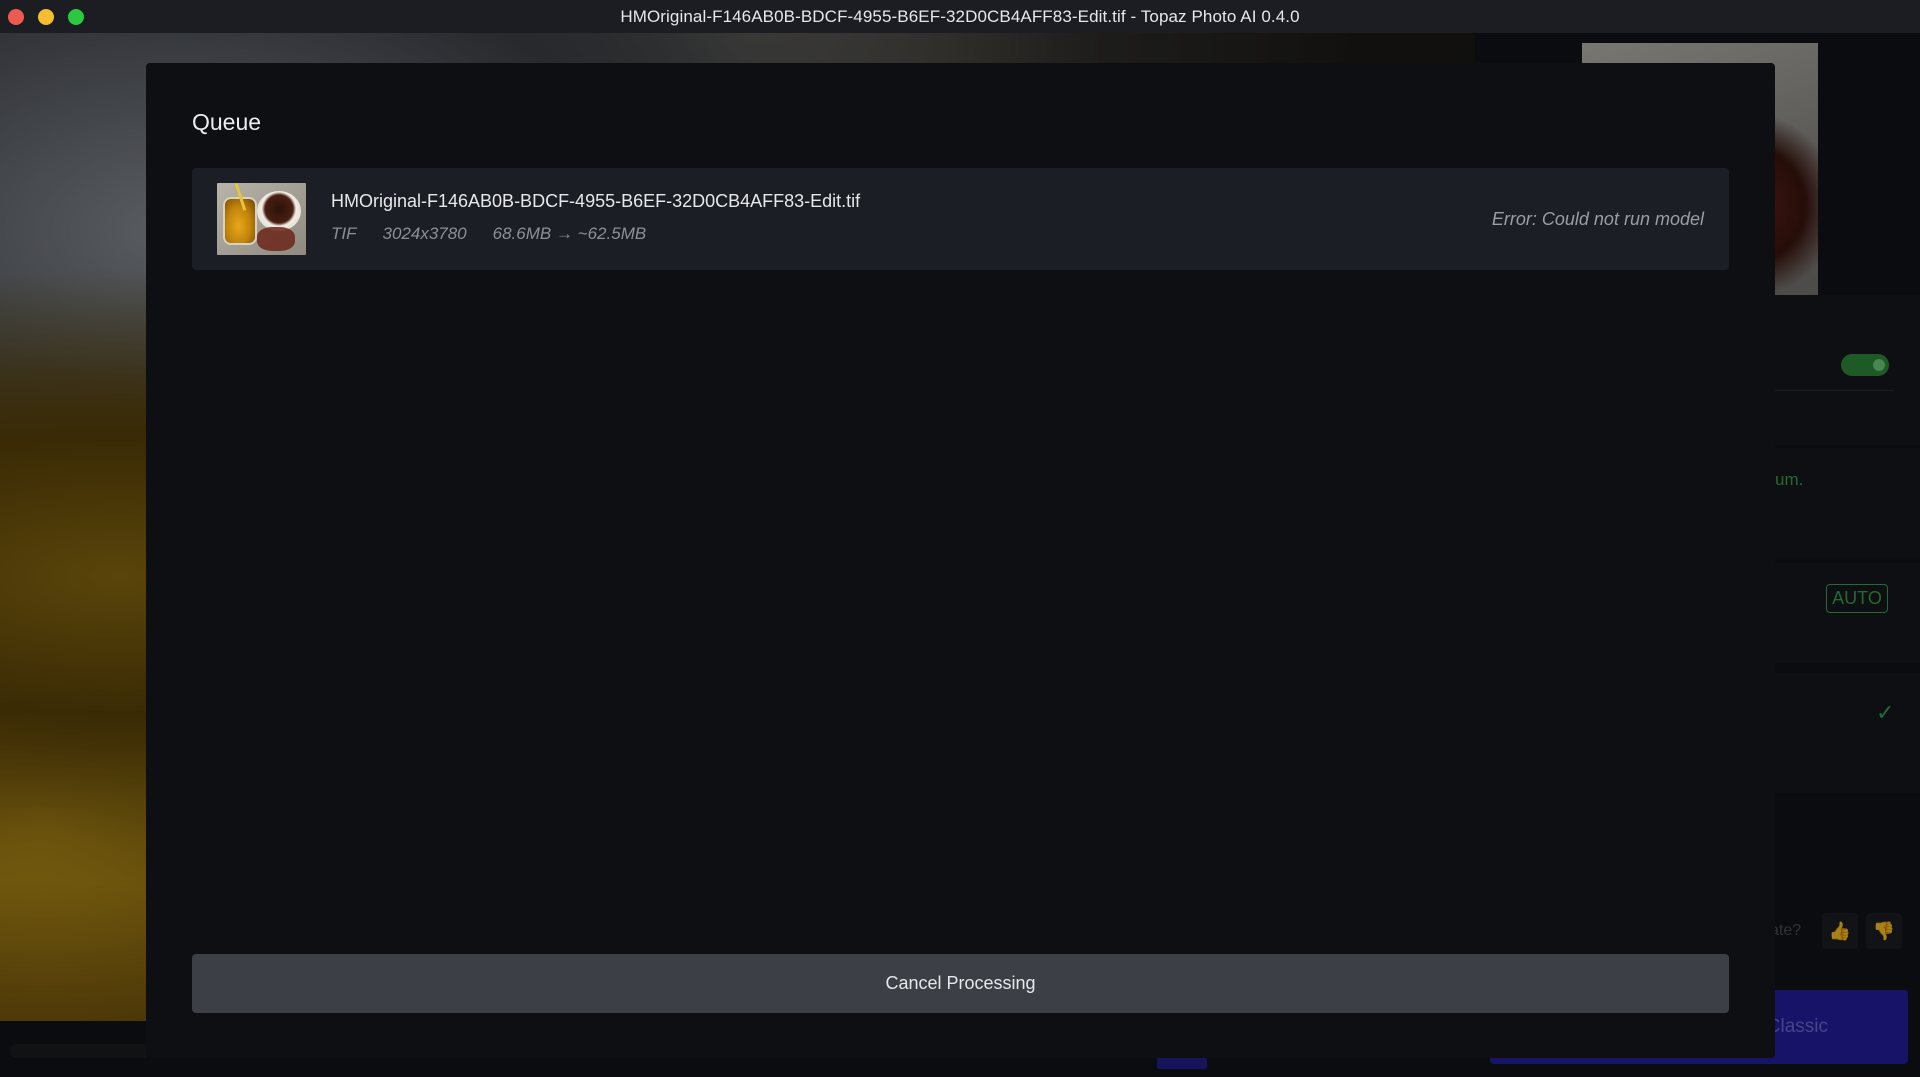 This screenshot has width=1920, height=1077. Describe the element at coordinates (1597, 219) in the screenshot. I see `error-status: Error: Could not run model` at that location.